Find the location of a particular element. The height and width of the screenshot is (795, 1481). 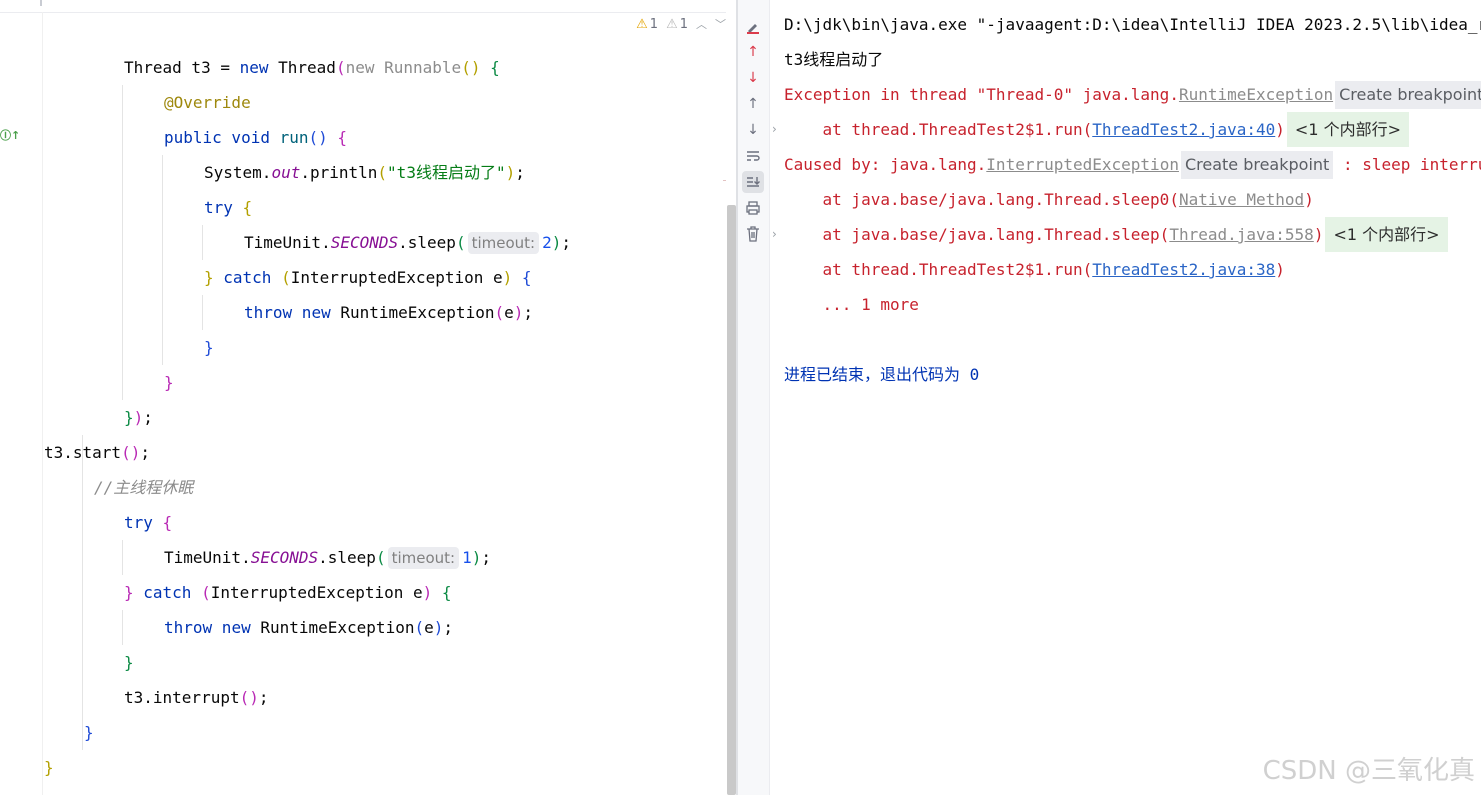

gutter-separator is located at coordinates (42, 403).